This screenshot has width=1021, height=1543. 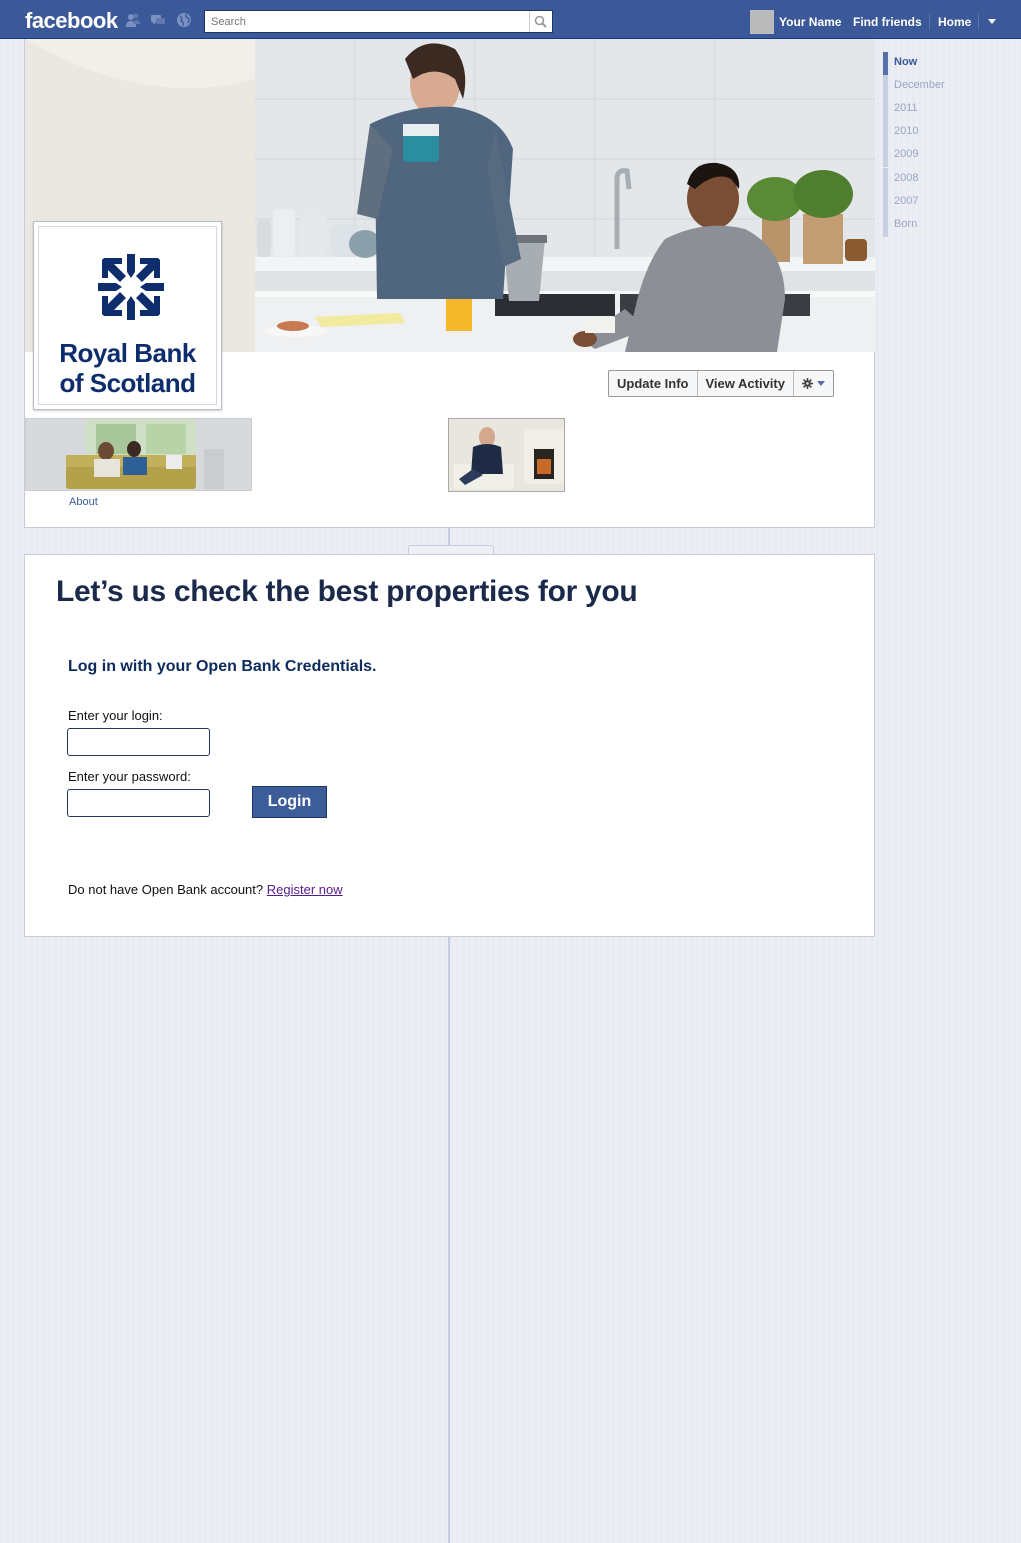 I want to click on profile-action-buttons: Update Info View Activity, so click(x=721, y=383).